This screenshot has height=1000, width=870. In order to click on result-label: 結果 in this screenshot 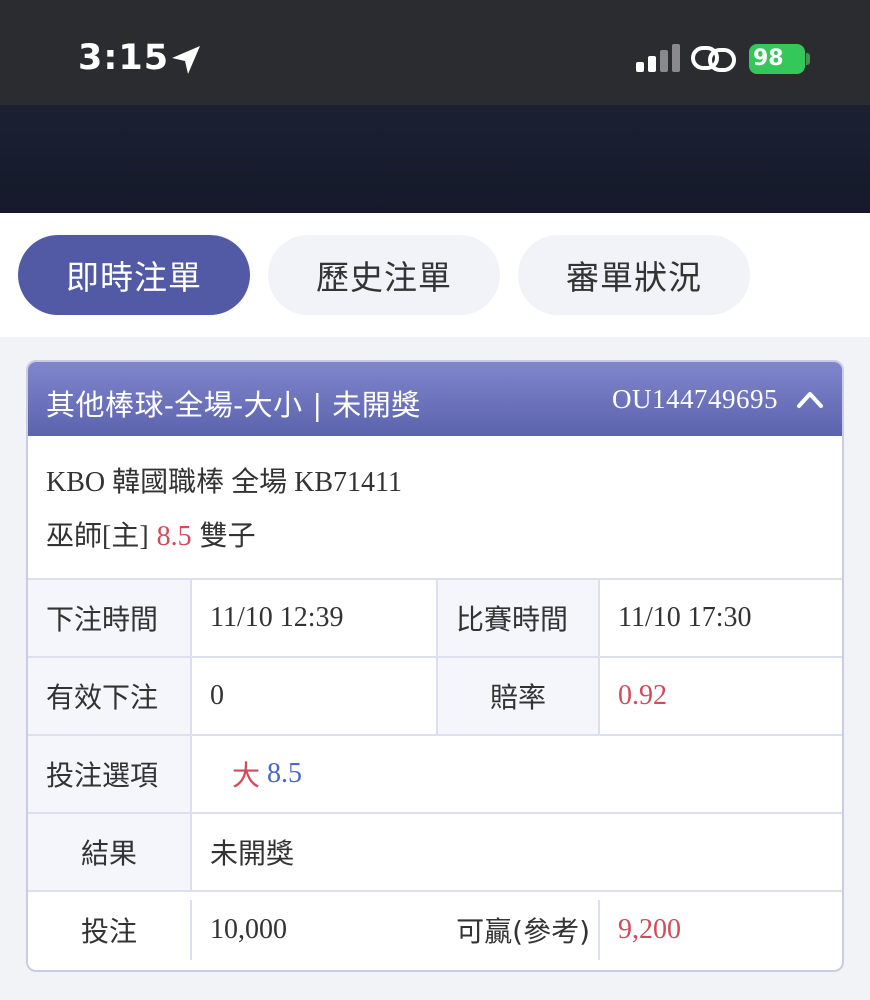, I will do `click(109, 852)`.